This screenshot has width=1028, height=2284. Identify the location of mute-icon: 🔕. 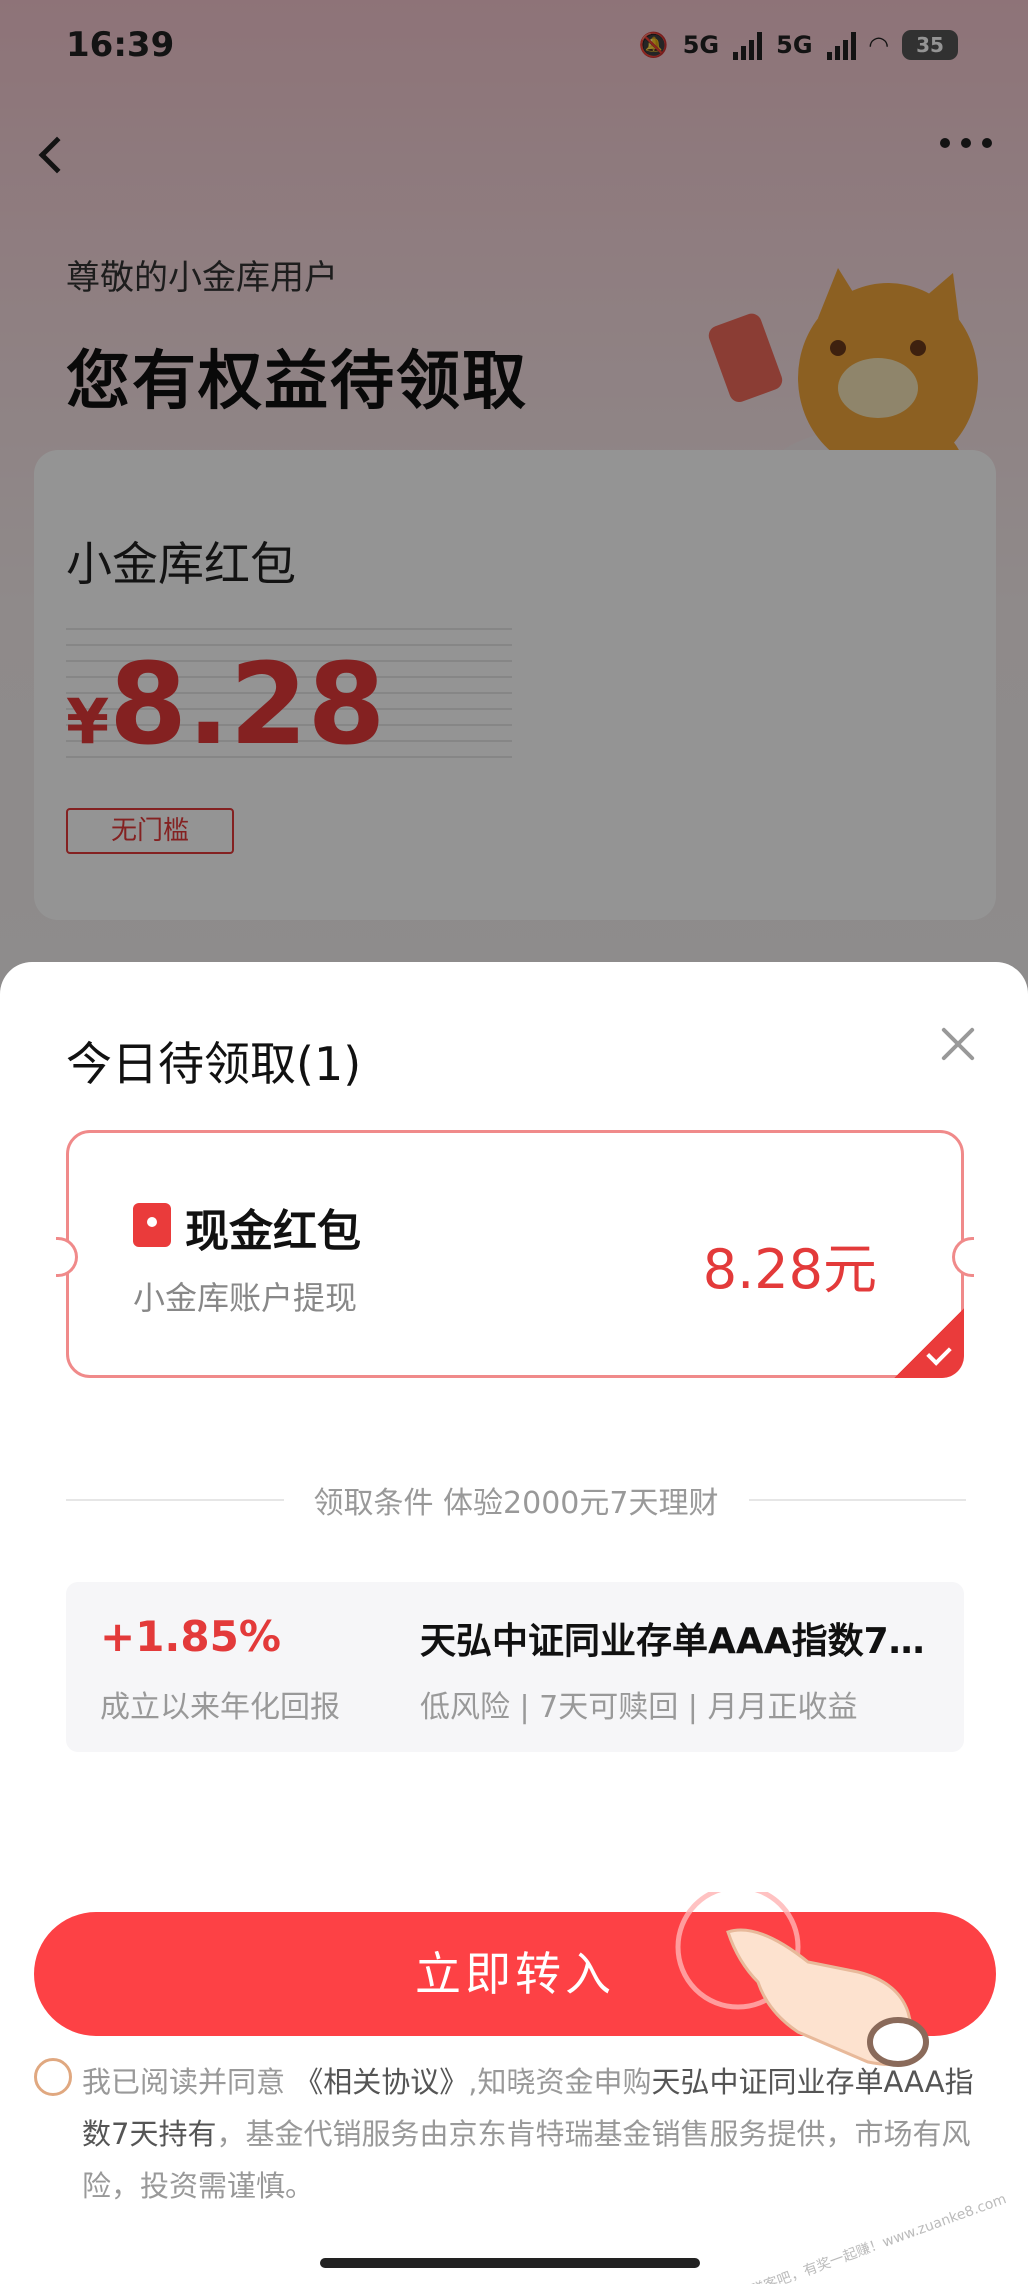
(653, 45).